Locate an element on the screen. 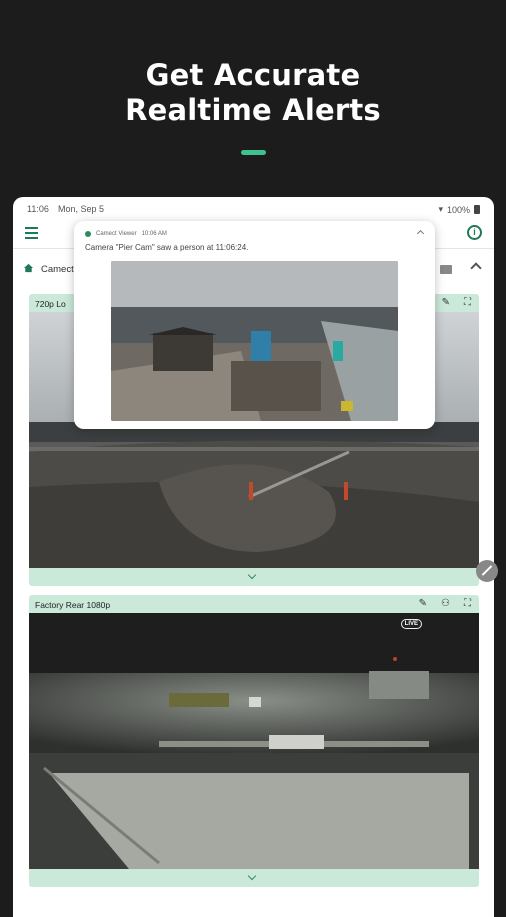 This screenshot has width=506, height=917. status-date: Mon, Sep 5 is located at coordinates (81, 209).